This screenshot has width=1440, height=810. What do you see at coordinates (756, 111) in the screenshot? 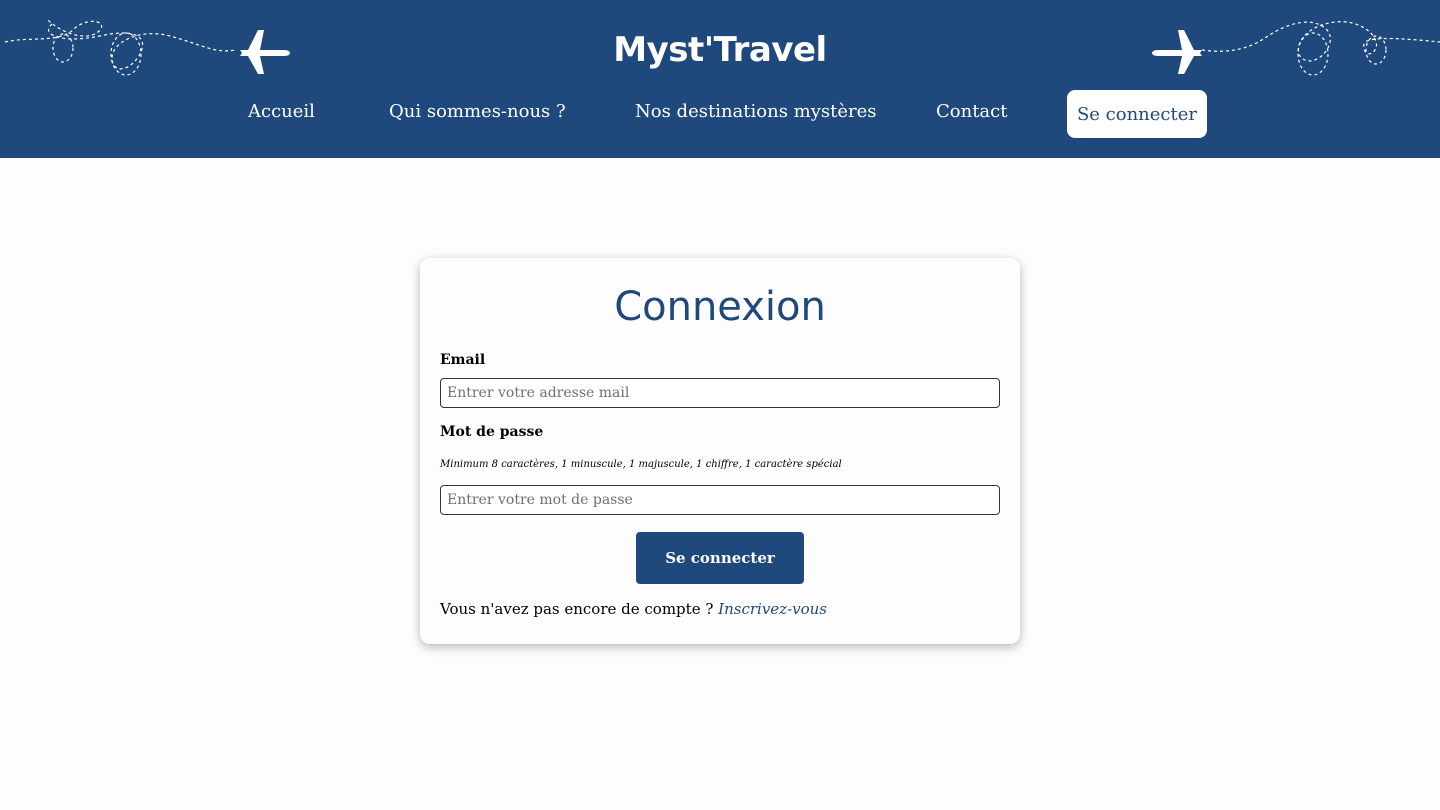
I see `nav-item-destinations: Nos destinations mystères` at bounding box center [756, 111].